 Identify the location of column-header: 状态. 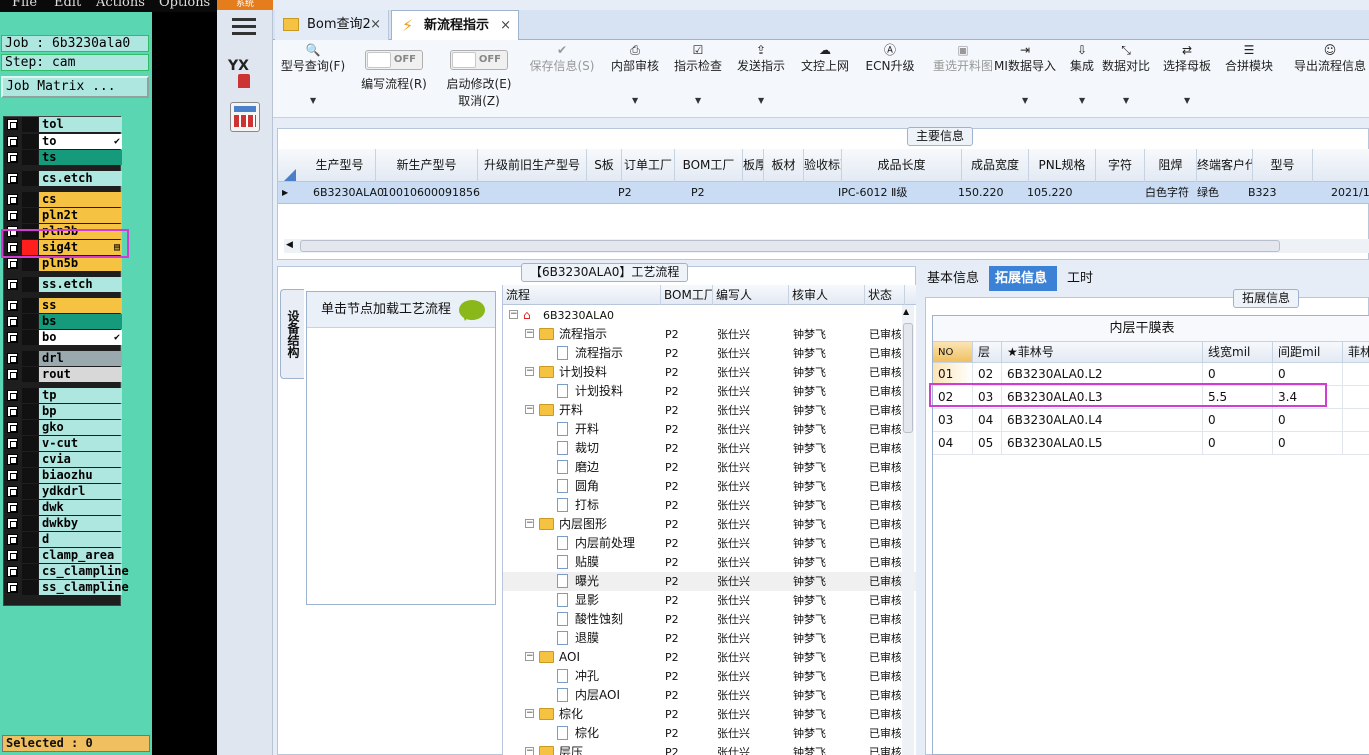
(885, 295).